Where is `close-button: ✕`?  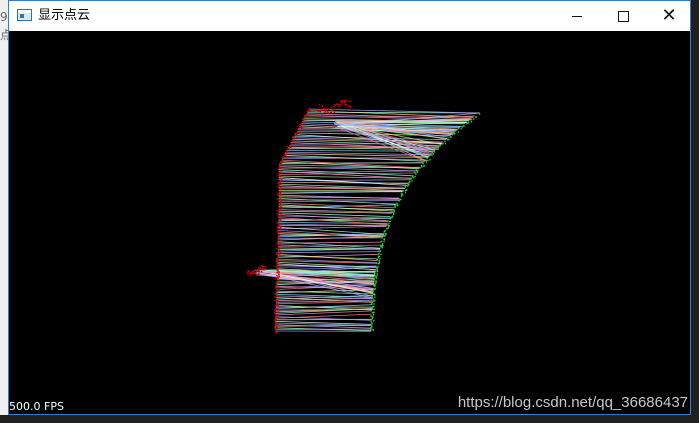
close-button: ✕ is located at coordinates (669, 16).